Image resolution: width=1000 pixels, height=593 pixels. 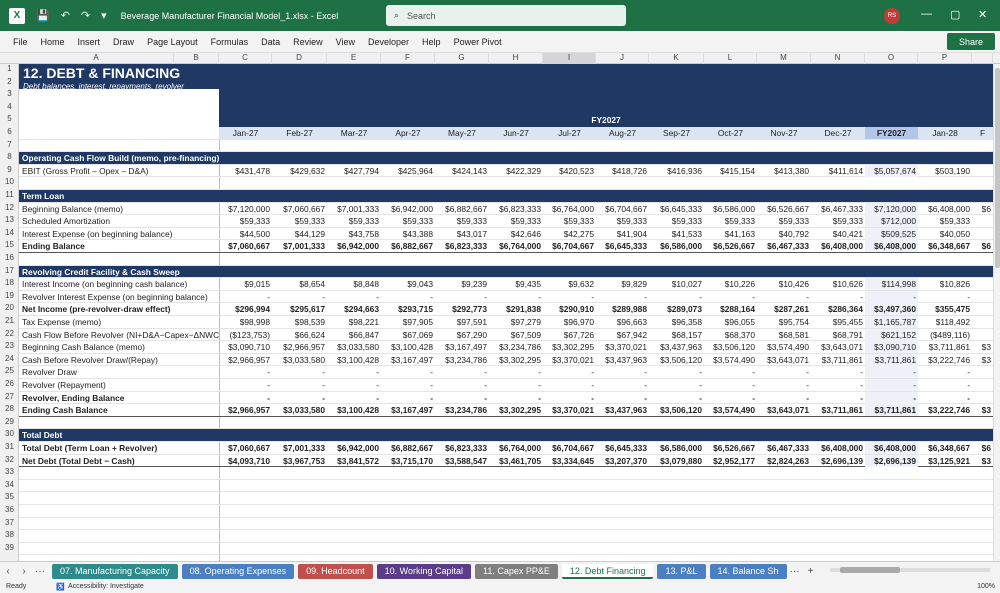 I want to click on column-header: B, so click(x=196, y=58).